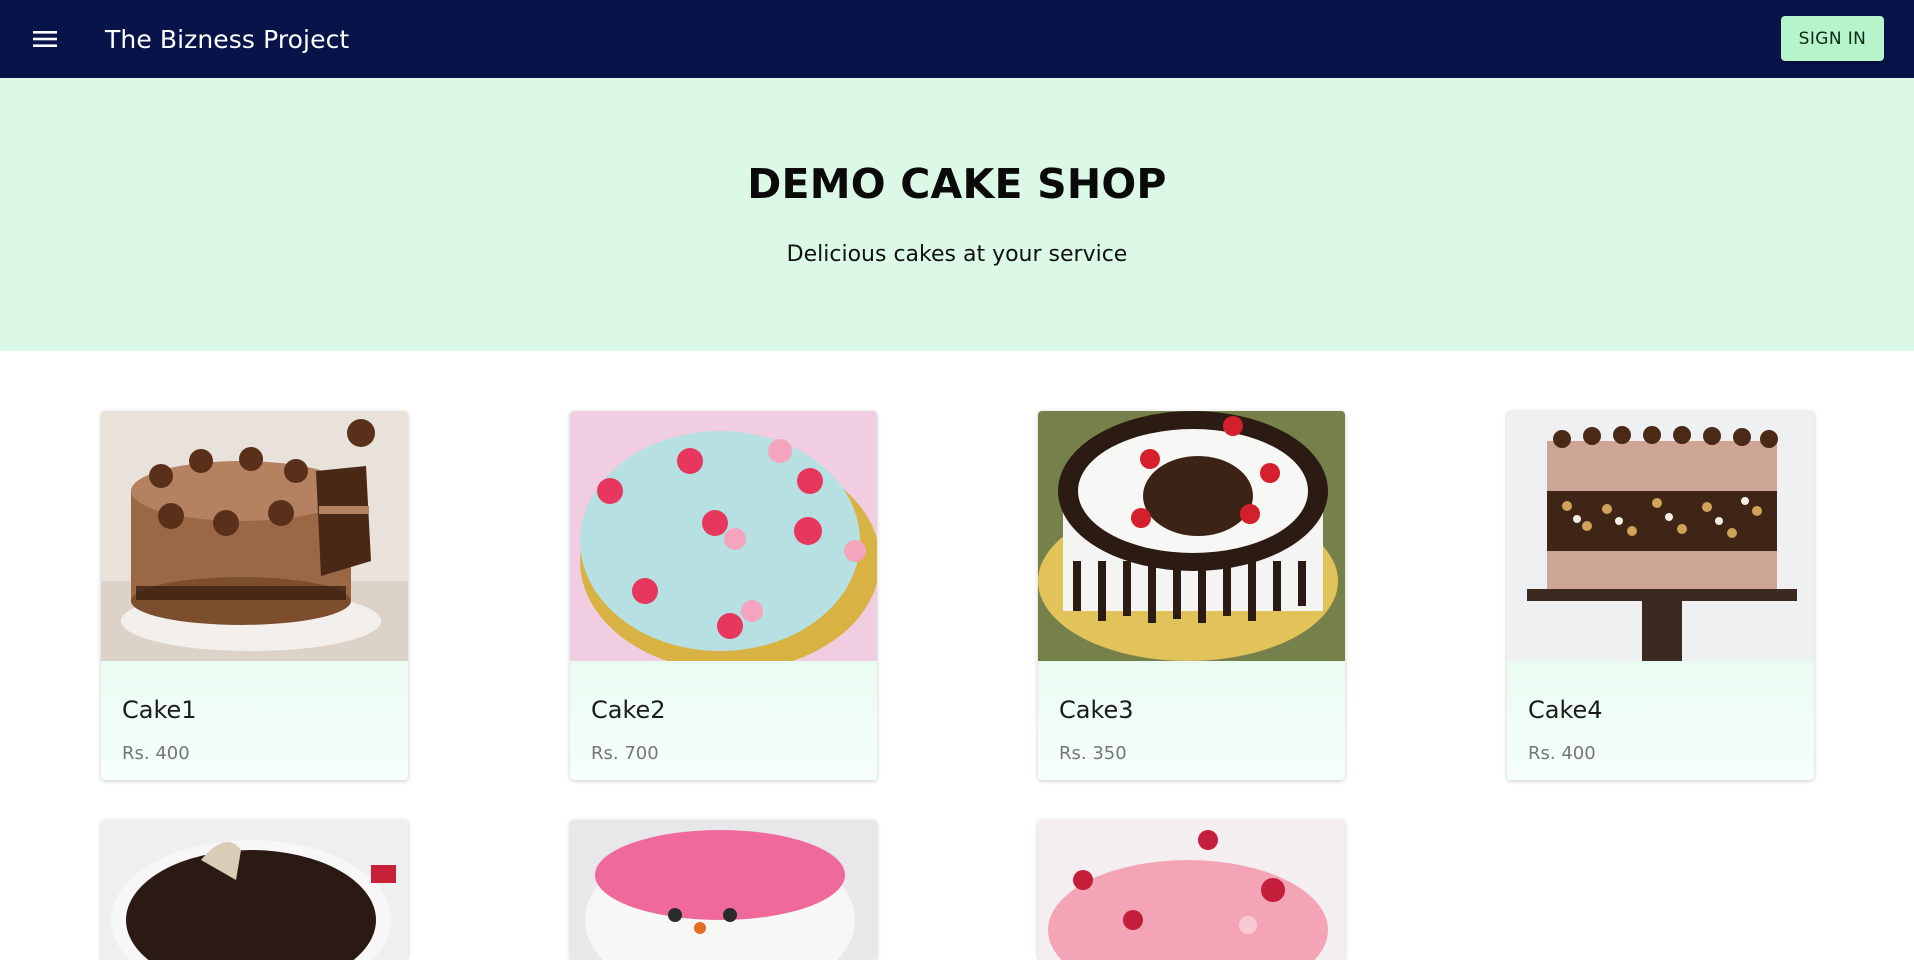 This screenshot has height=960, width=1914. Describe the element at coordinates (254, 720) in the screenshot. I see `card-body: Cake1 Rs. 400` at that location.